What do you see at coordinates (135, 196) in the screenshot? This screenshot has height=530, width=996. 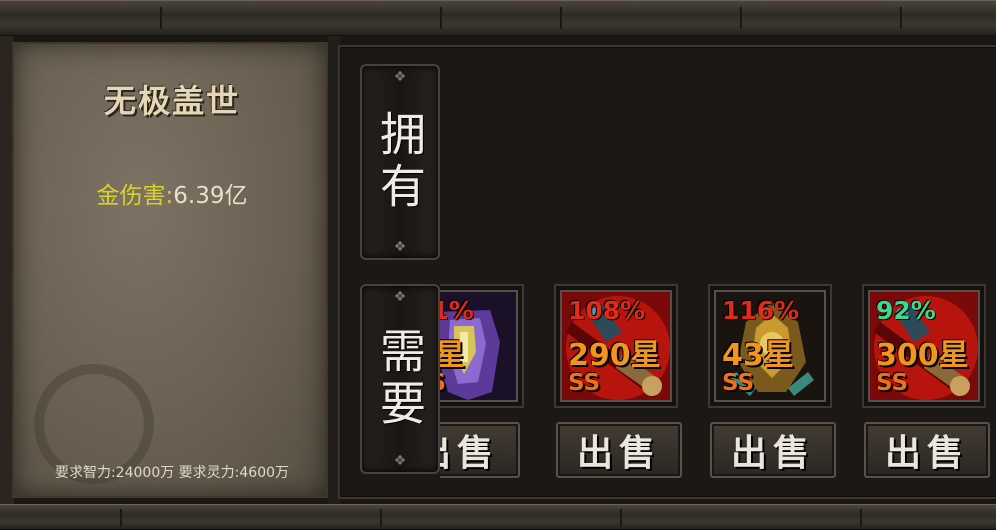 I see `damage-stat-label: 金伤害:` at bounding box center [135, 196].